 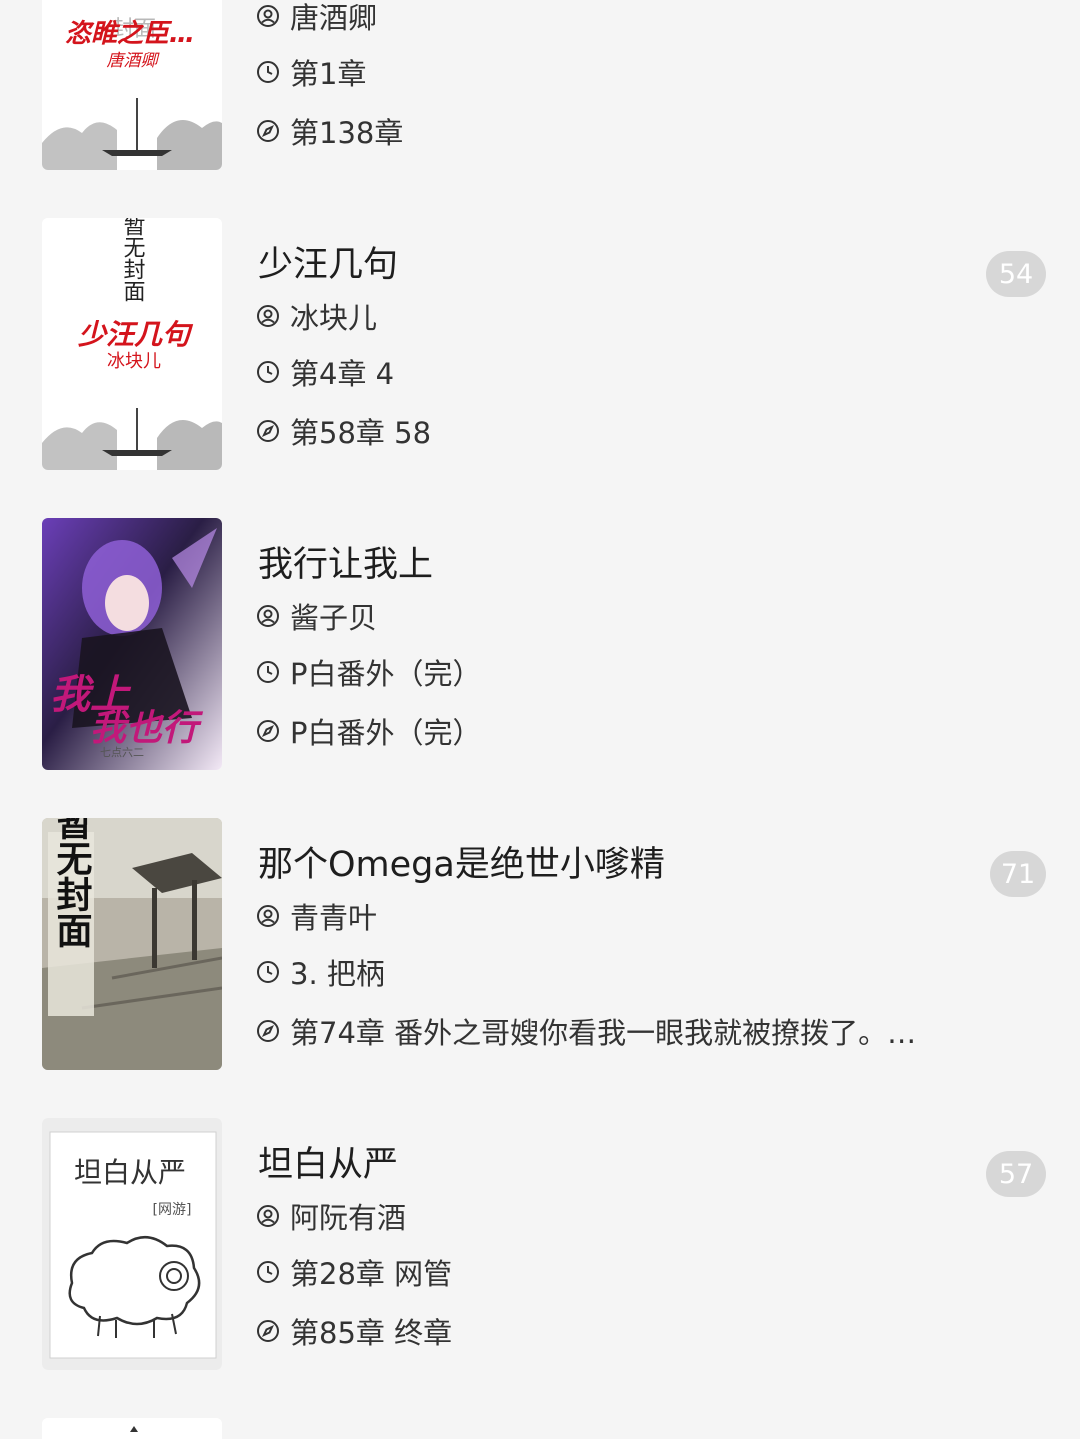 What do you see at coordinates (1016, 1174) in the screenshot?
I see `unread-badge: 57` at bounding box center [1016, 1174].